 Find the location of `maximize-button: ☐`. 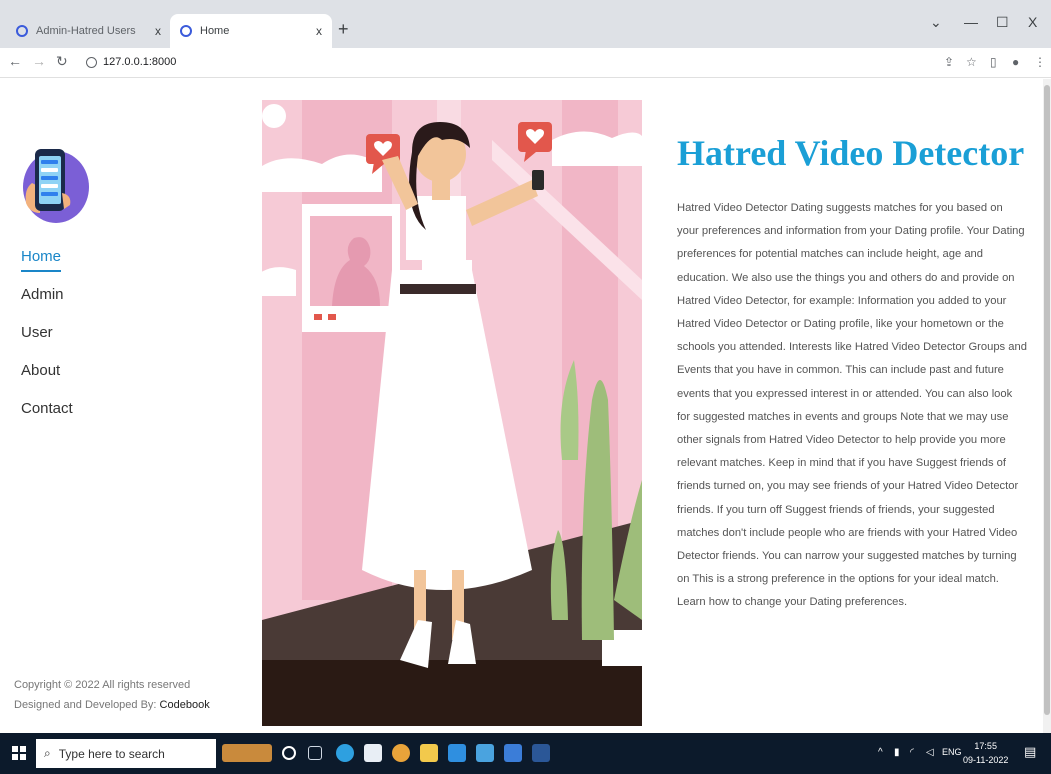

maximize-button: ☐ is located at coordinates (1002, 22).